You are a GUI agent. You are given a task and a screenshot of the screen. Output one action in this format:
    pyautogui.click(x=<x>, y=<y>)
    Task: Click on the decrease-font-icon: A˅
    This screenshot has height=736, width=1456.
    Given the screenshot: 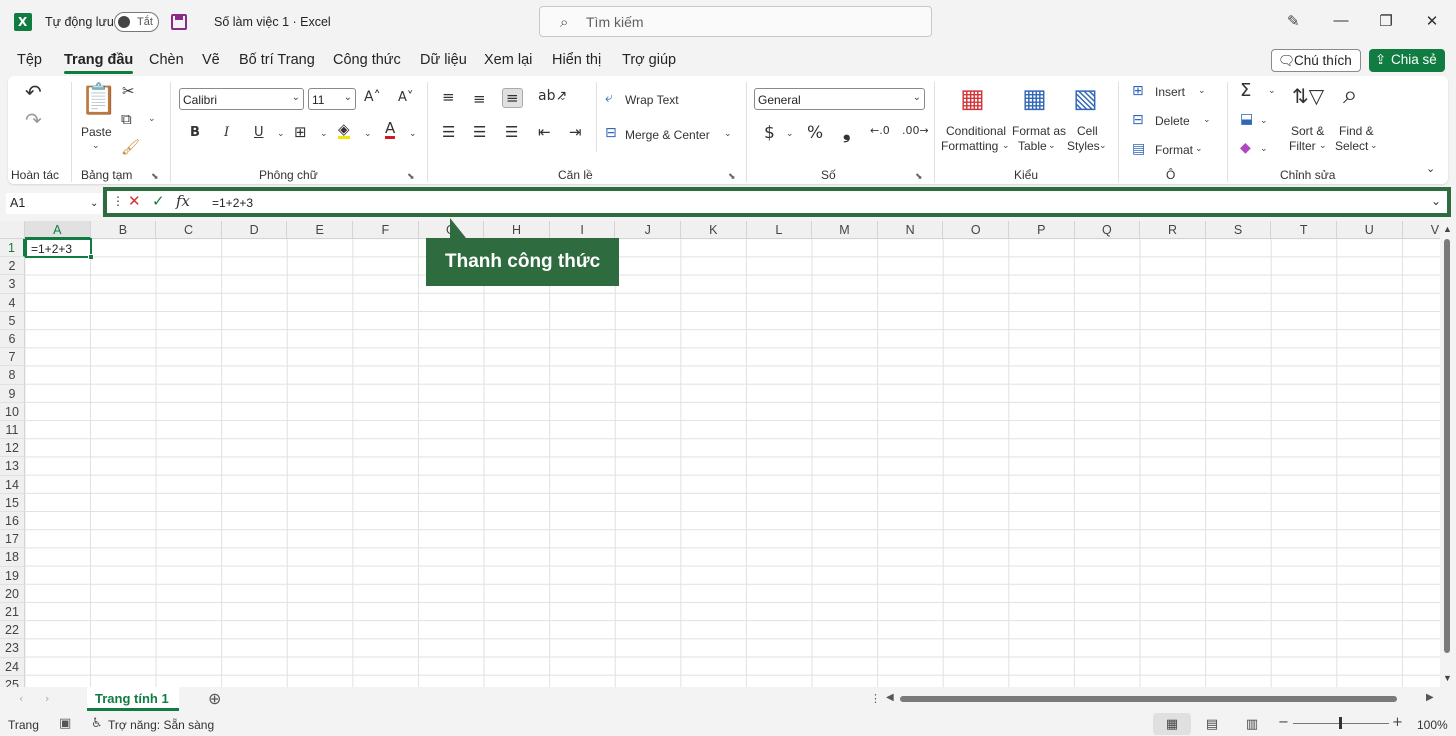 What is the action you would take?
    pyautogui.click(x=405, y=97)
    